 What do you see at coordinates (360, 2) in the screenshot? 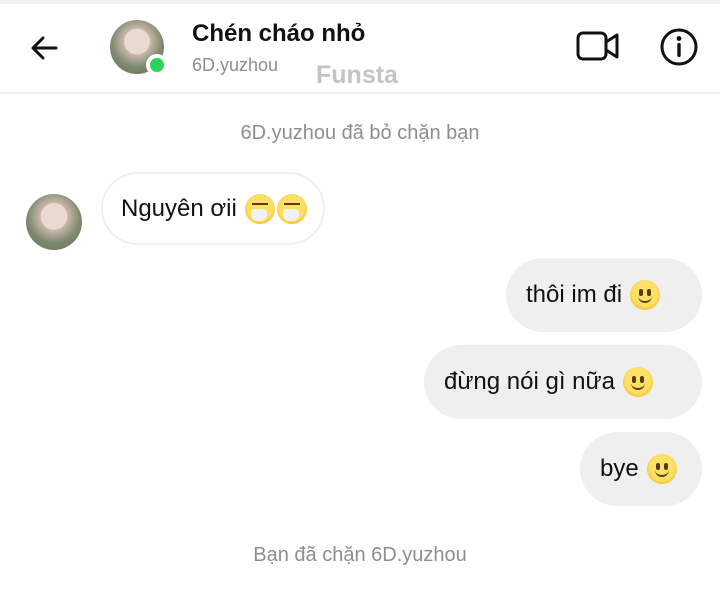
I see `status-bar-strip` at bounding box center [360, 2].